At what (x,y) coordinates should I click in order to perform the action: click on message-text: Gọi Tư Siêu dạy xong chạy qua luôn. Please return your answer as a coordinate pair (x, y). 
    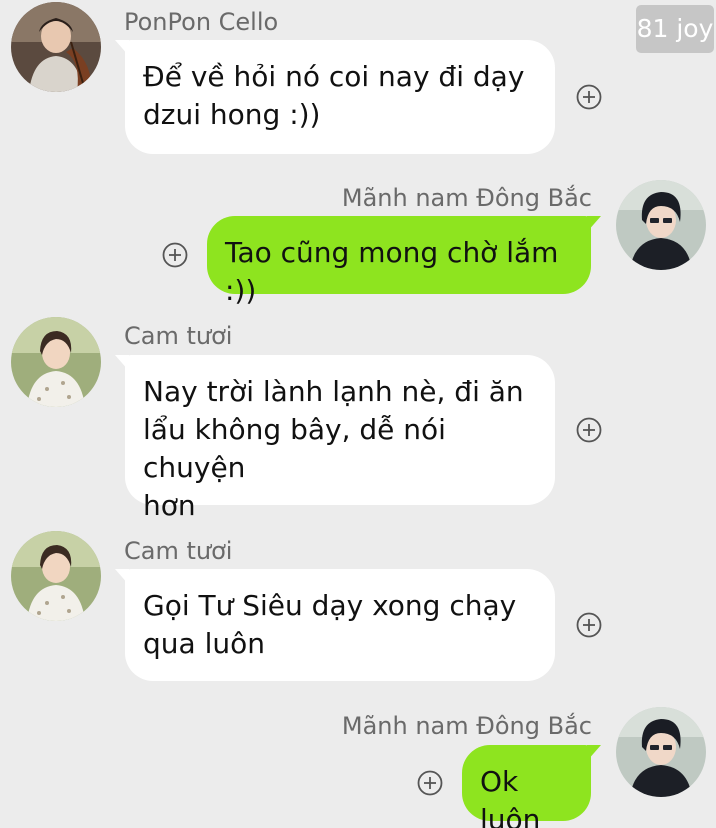
    Looking at the image, I should click on (330, 624).